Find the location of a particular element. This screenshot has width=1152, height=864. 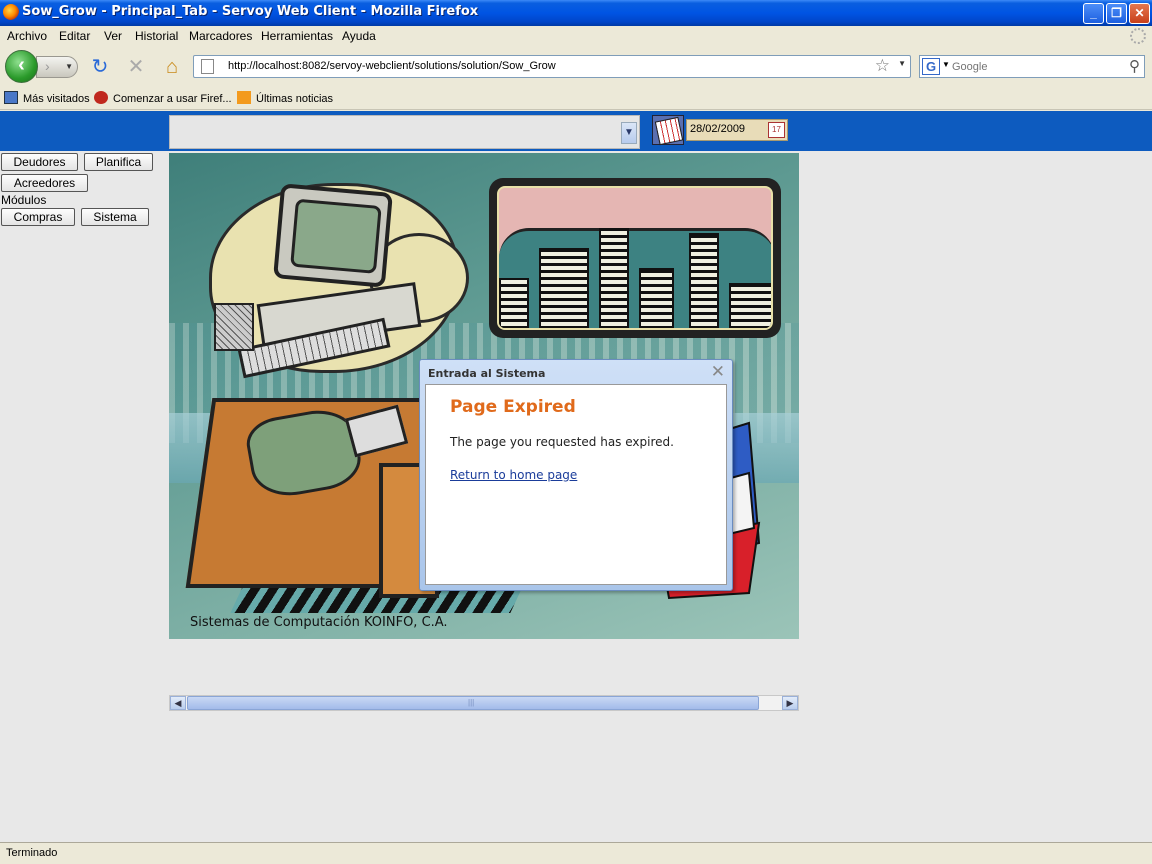

url-dropdown-icon: ▼ is located at coordinates (902, 63).